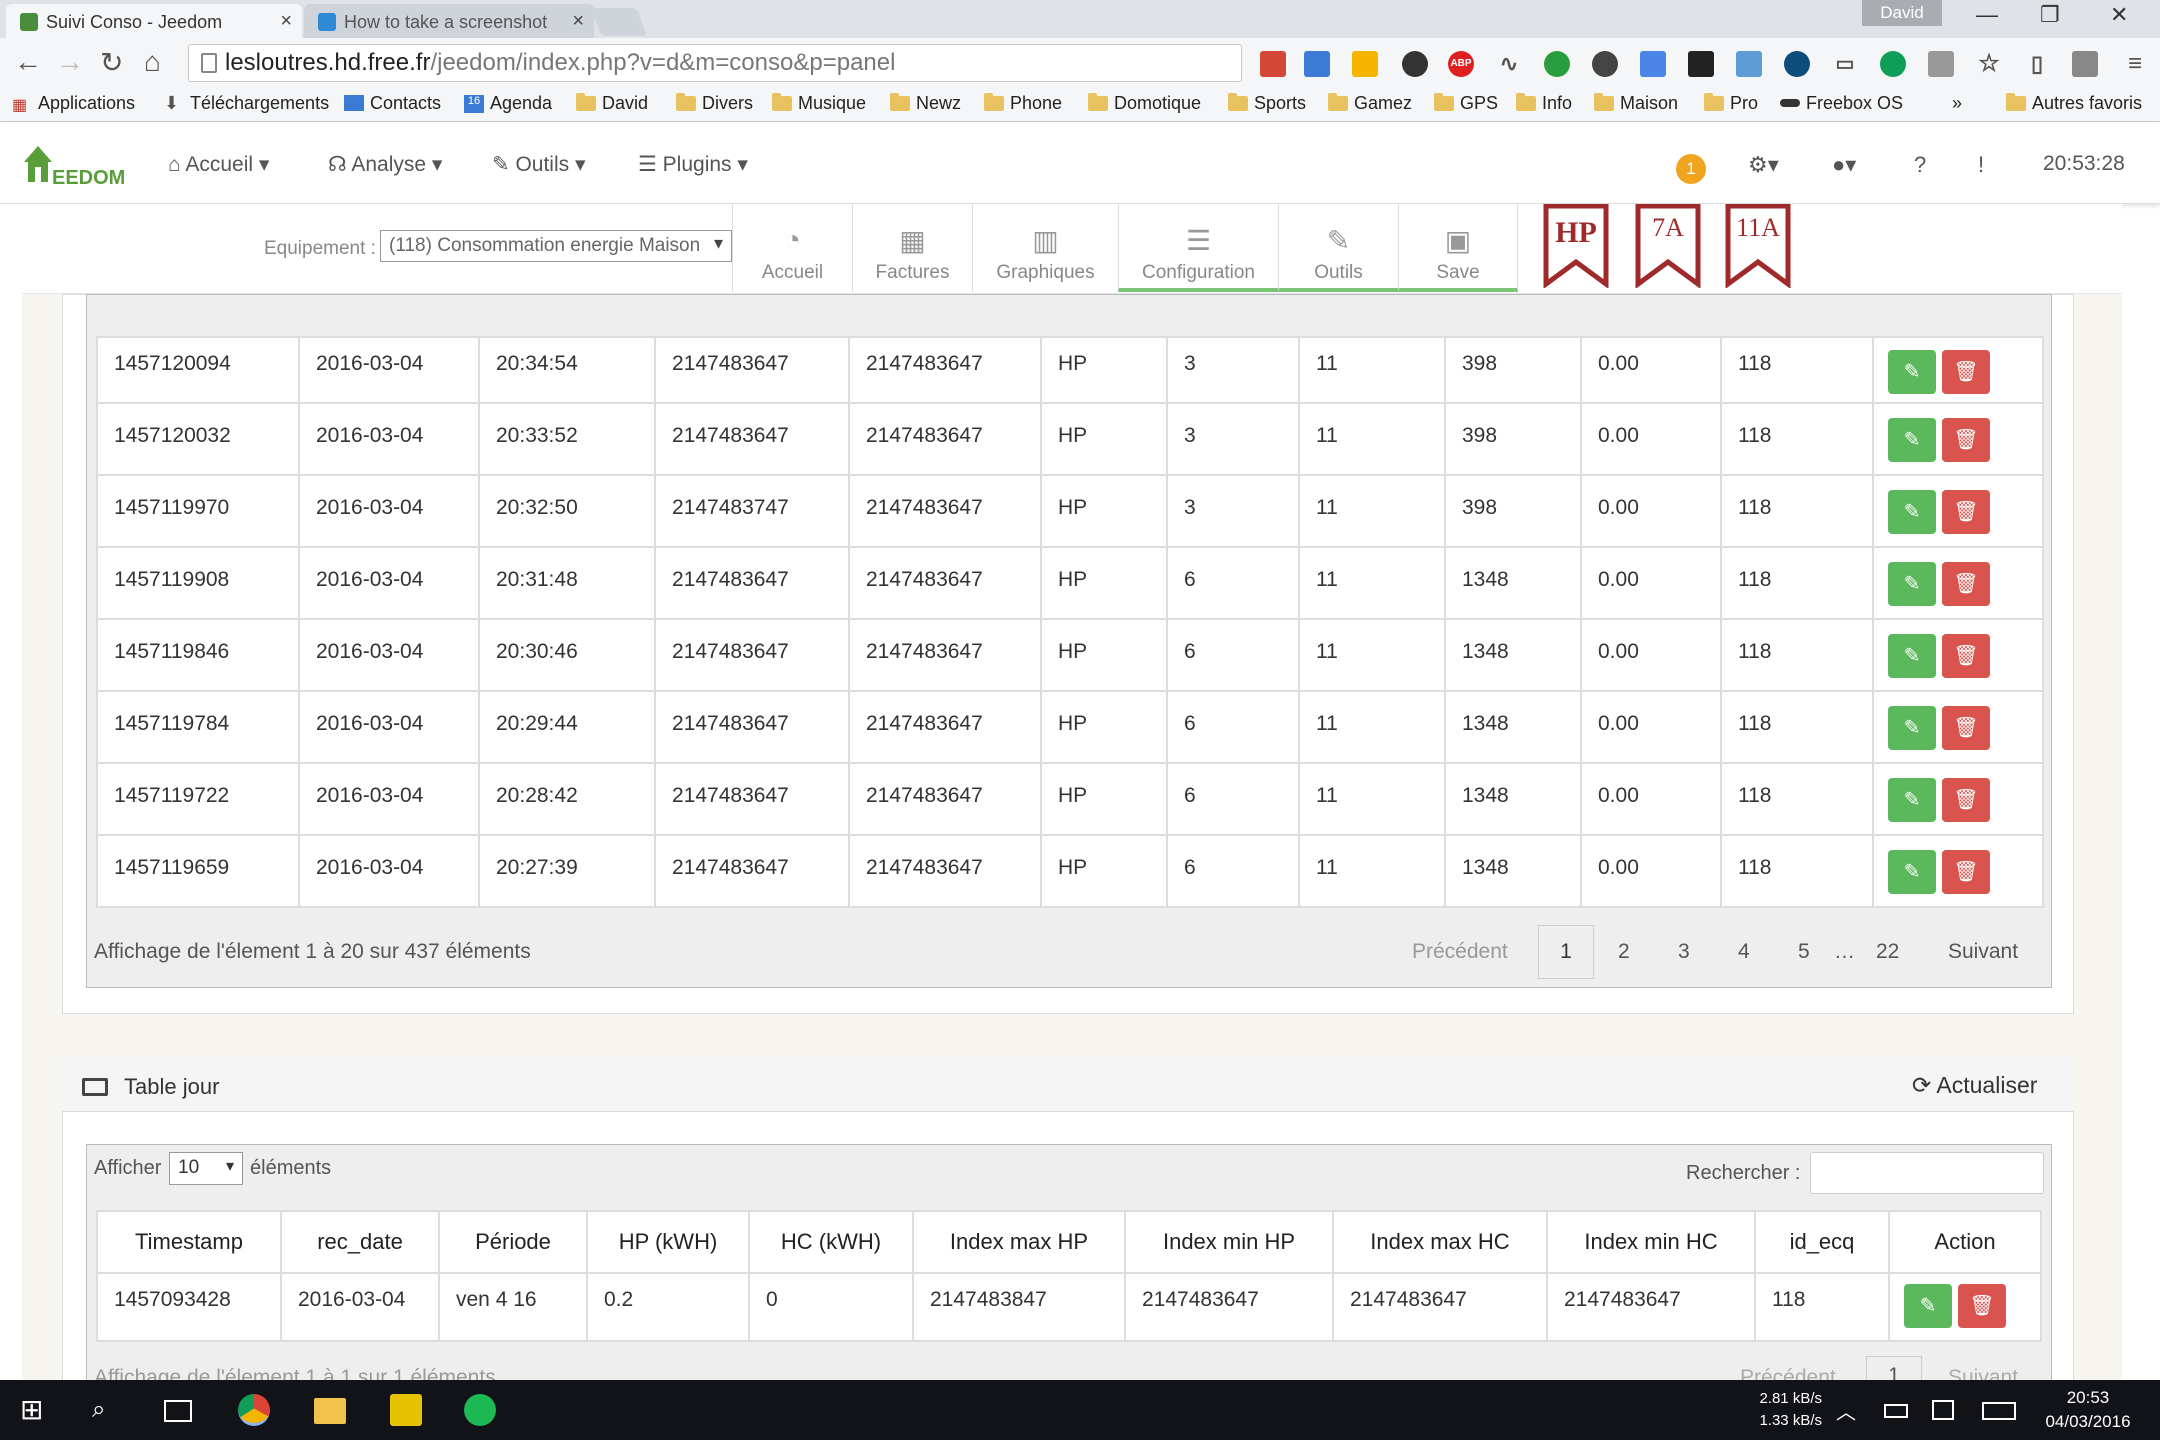 The height and width of the screenshot is (1440, 2160). What do you see at coordinates (668, 1242) in the screenshot?
I see `column-header: HP (kWH)` at bounding box center [668, 1242].